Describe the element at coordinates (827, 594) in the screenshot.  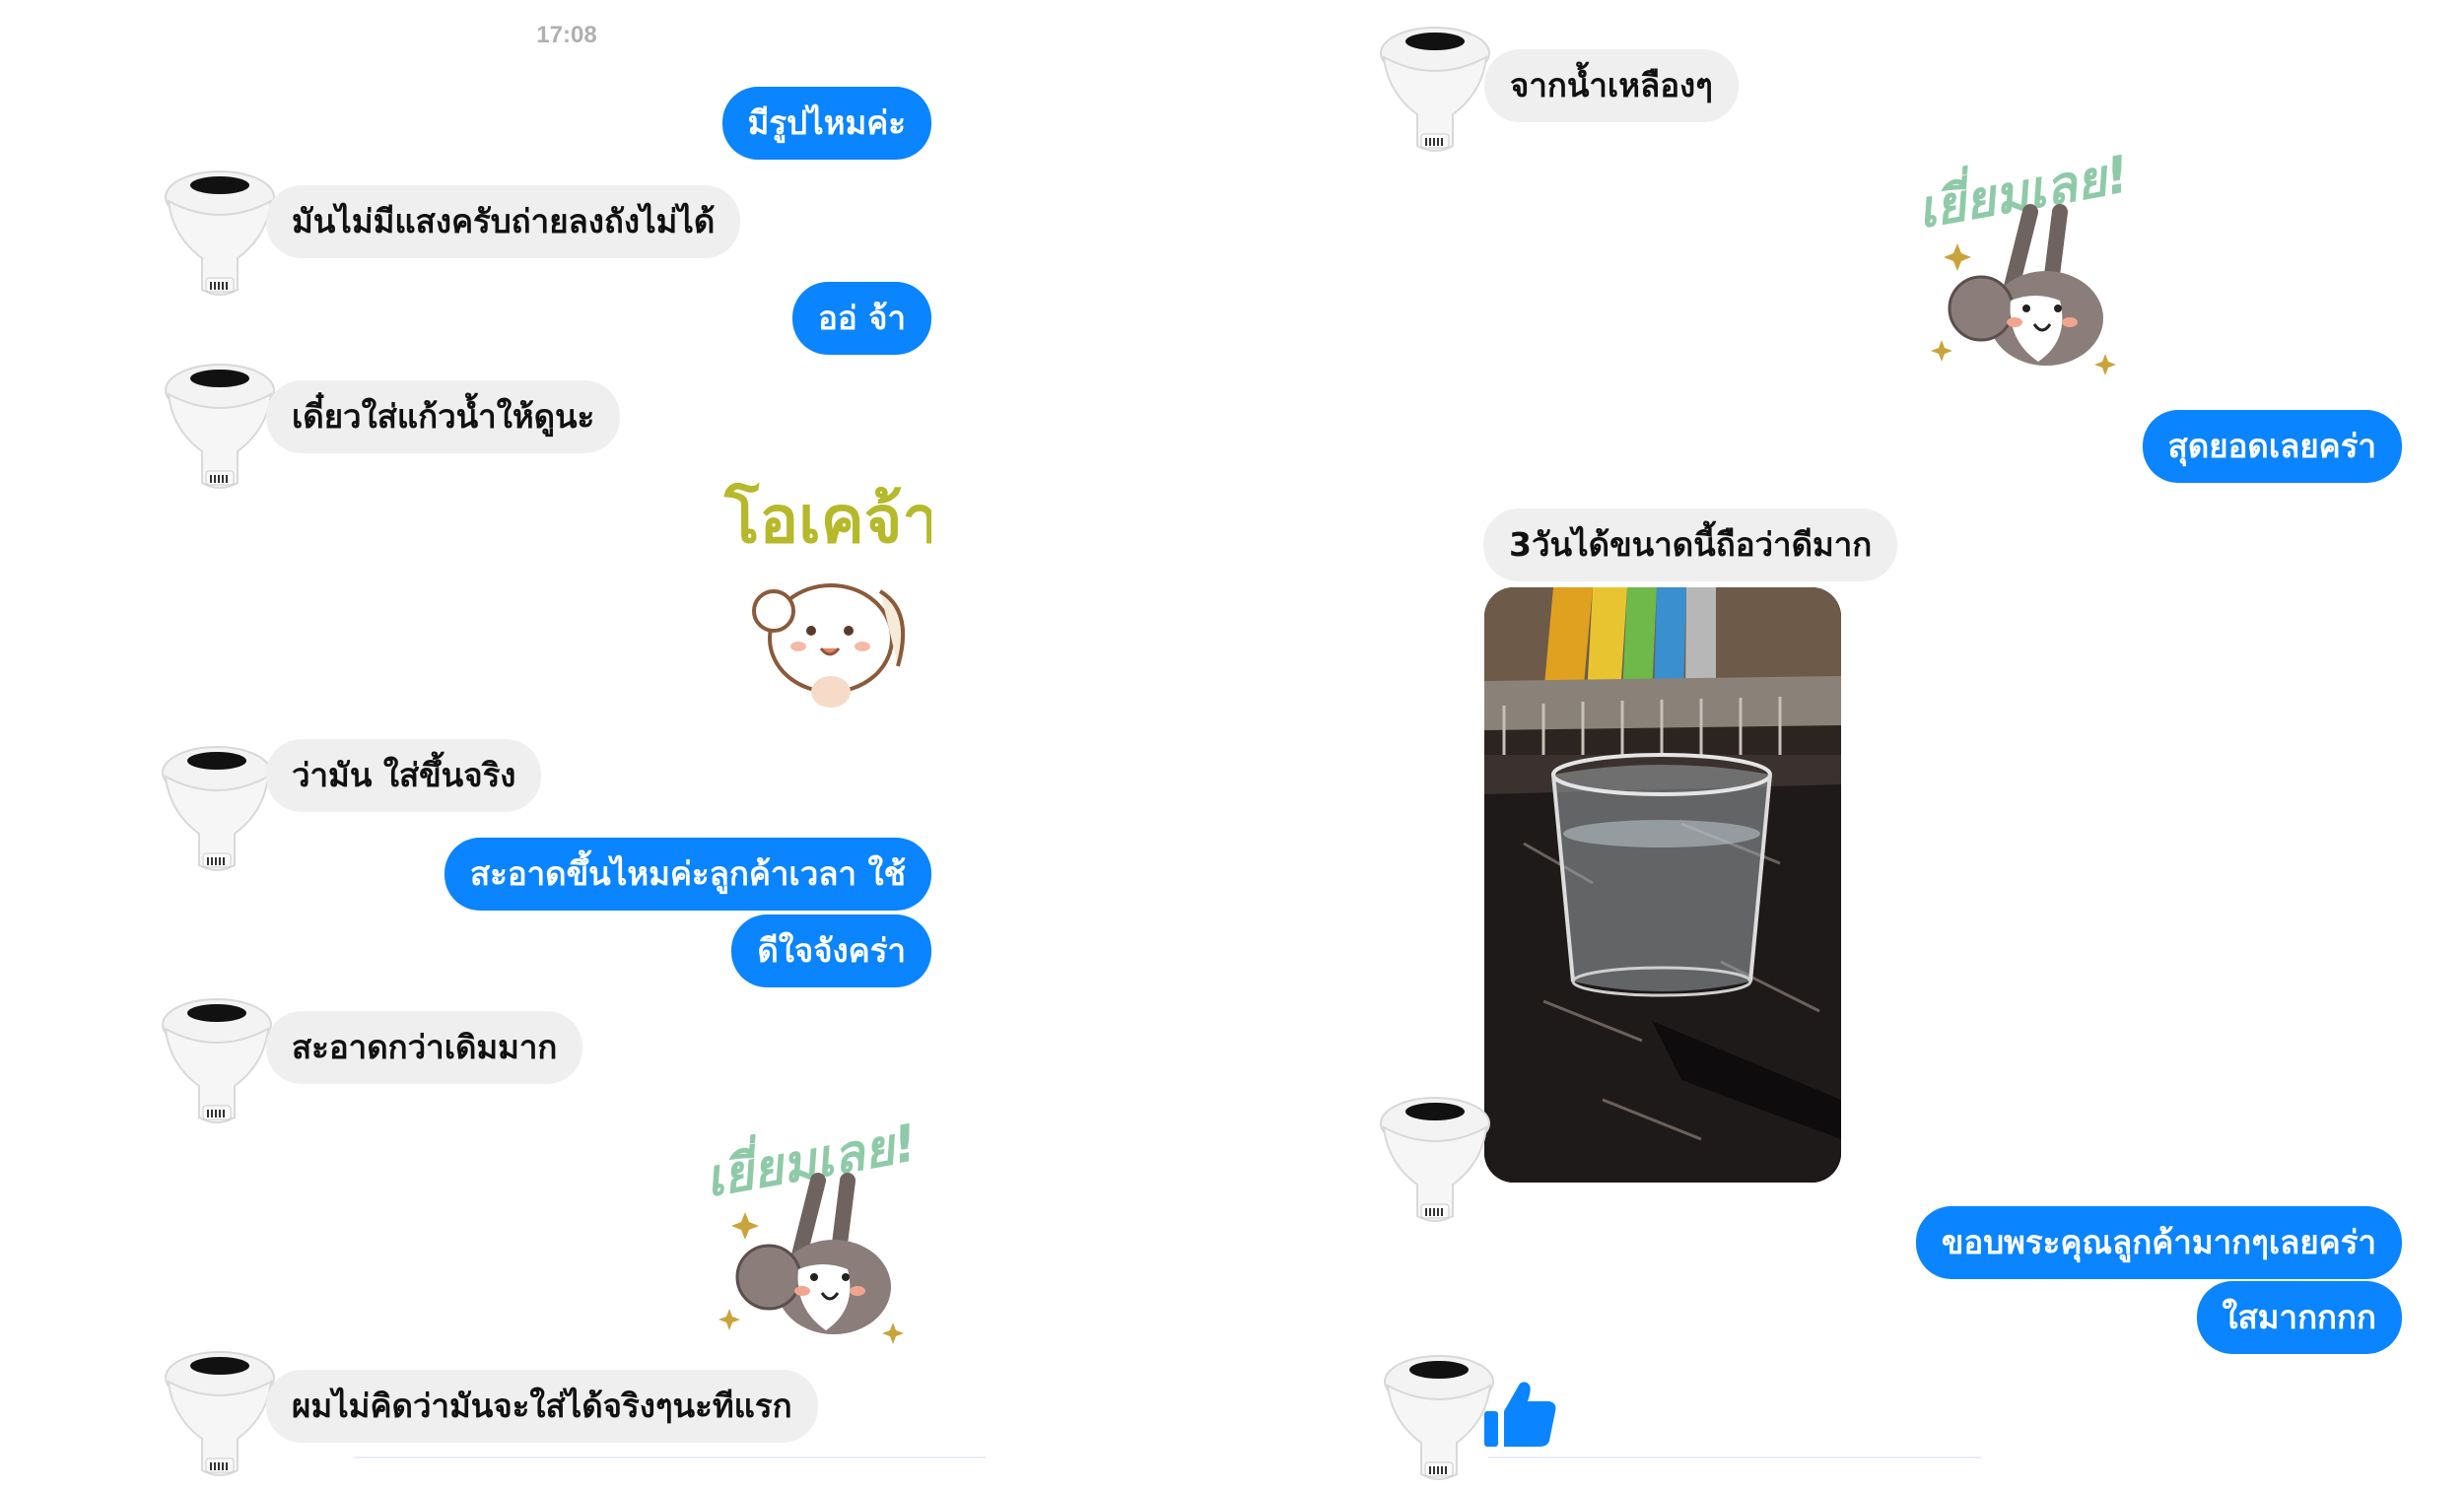
I see `bear-okay-icon: โอเคจ้า` at that location.